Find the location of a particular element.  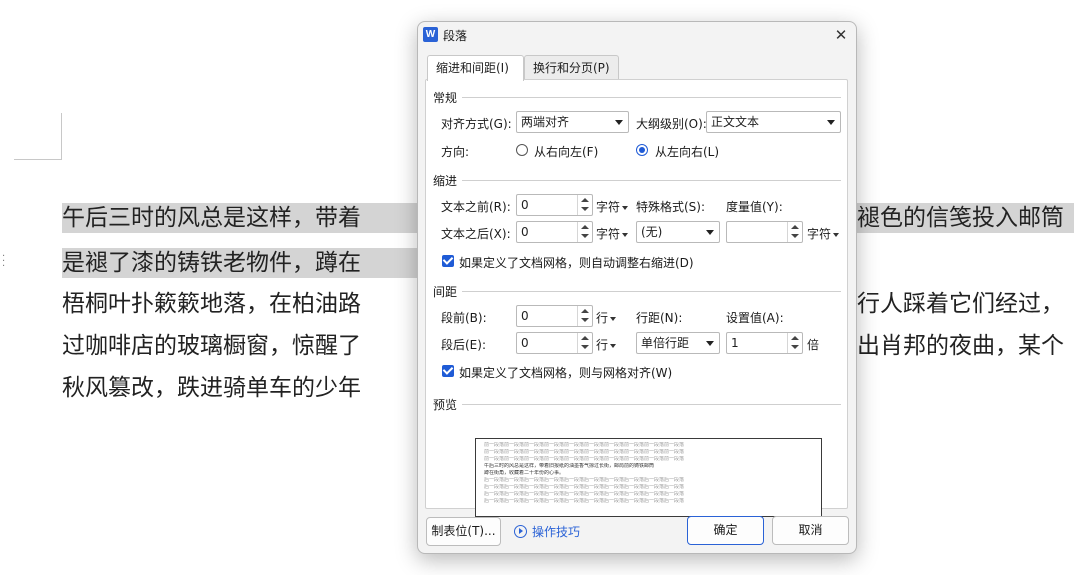

cancel-button: 取消 is located at coordinates (810, 530).